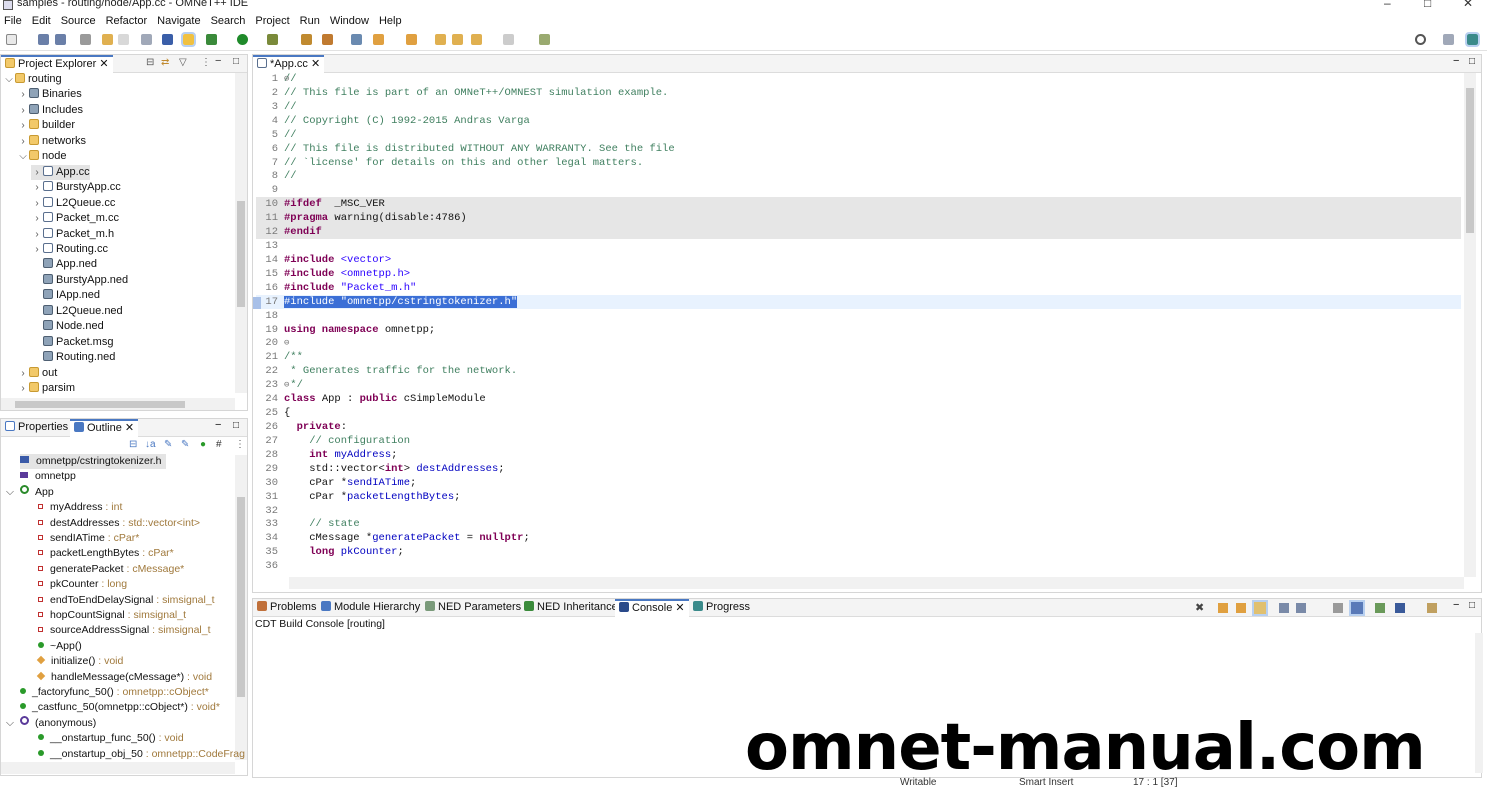 This screenshot has width=1487, height=788. I want to click on outline-item: initialize() : void, so click(79, 661).